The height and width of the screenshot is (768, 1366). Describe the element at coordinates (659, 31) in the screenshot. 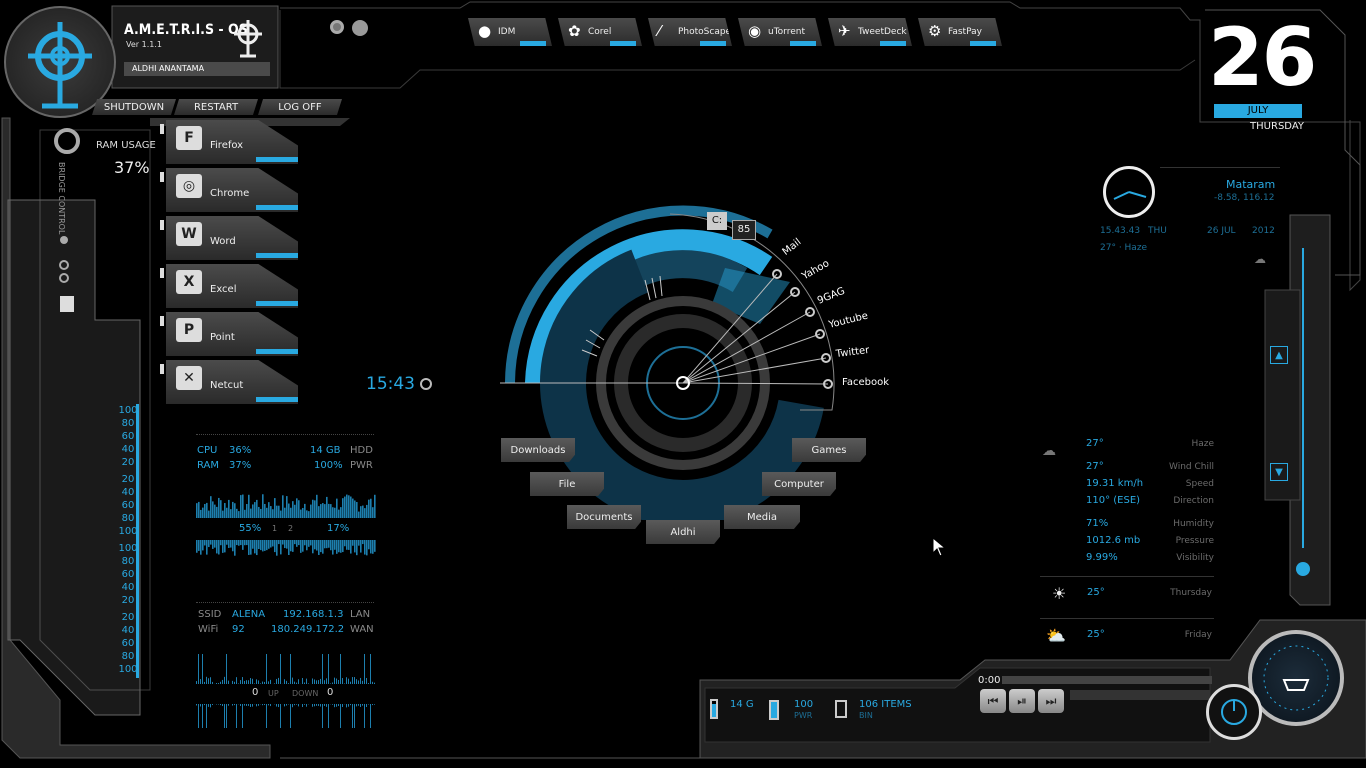

I see `photoscape-icon: ⁄` at that location.